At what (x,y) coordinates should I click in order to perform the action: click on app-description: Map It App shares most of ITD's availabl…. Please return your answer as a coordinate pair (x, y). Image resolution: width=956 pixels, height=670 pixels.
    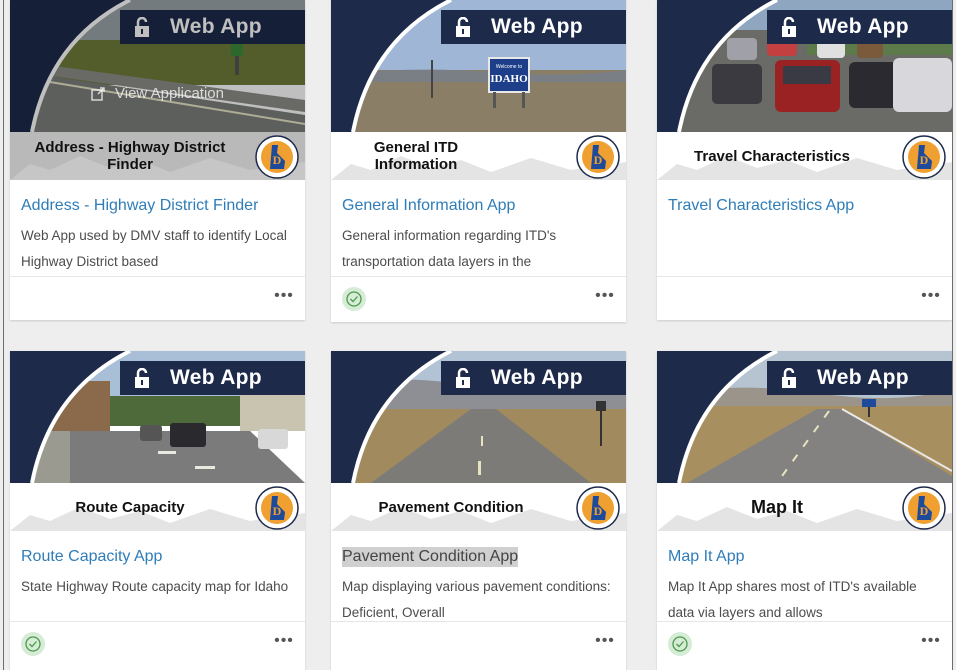
    Looking at the image, I should click on (792, 599).